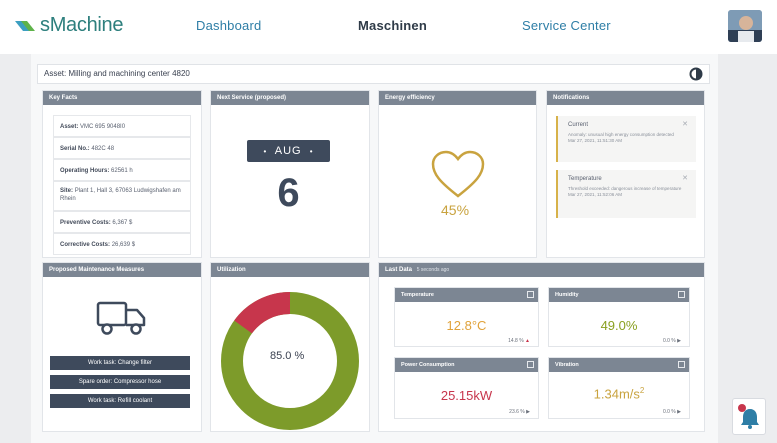 The height and width of the screenshot is (443, 777). I want to click on trend-up-icon: ▲, so click(527, 341).